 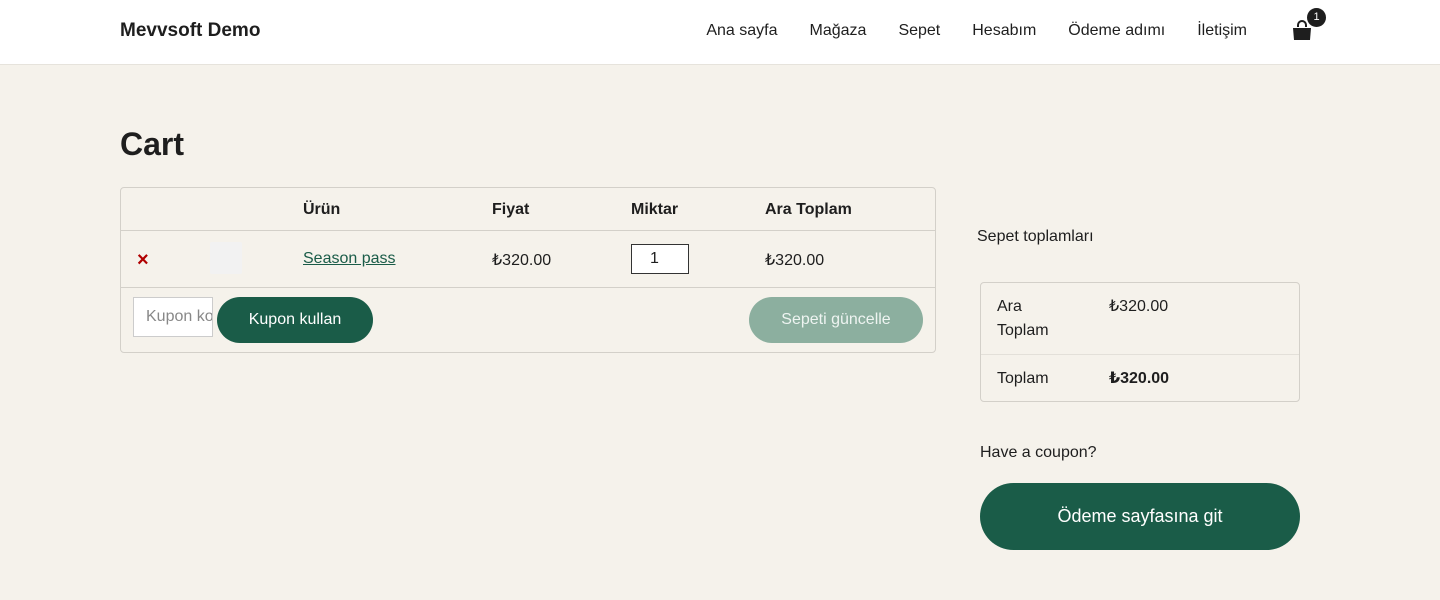 What do you see at coordinates (1038, 453) in the screenshot?
I see `have-coupon-link: Have a coupon?` at bounding box center [1038, 453].